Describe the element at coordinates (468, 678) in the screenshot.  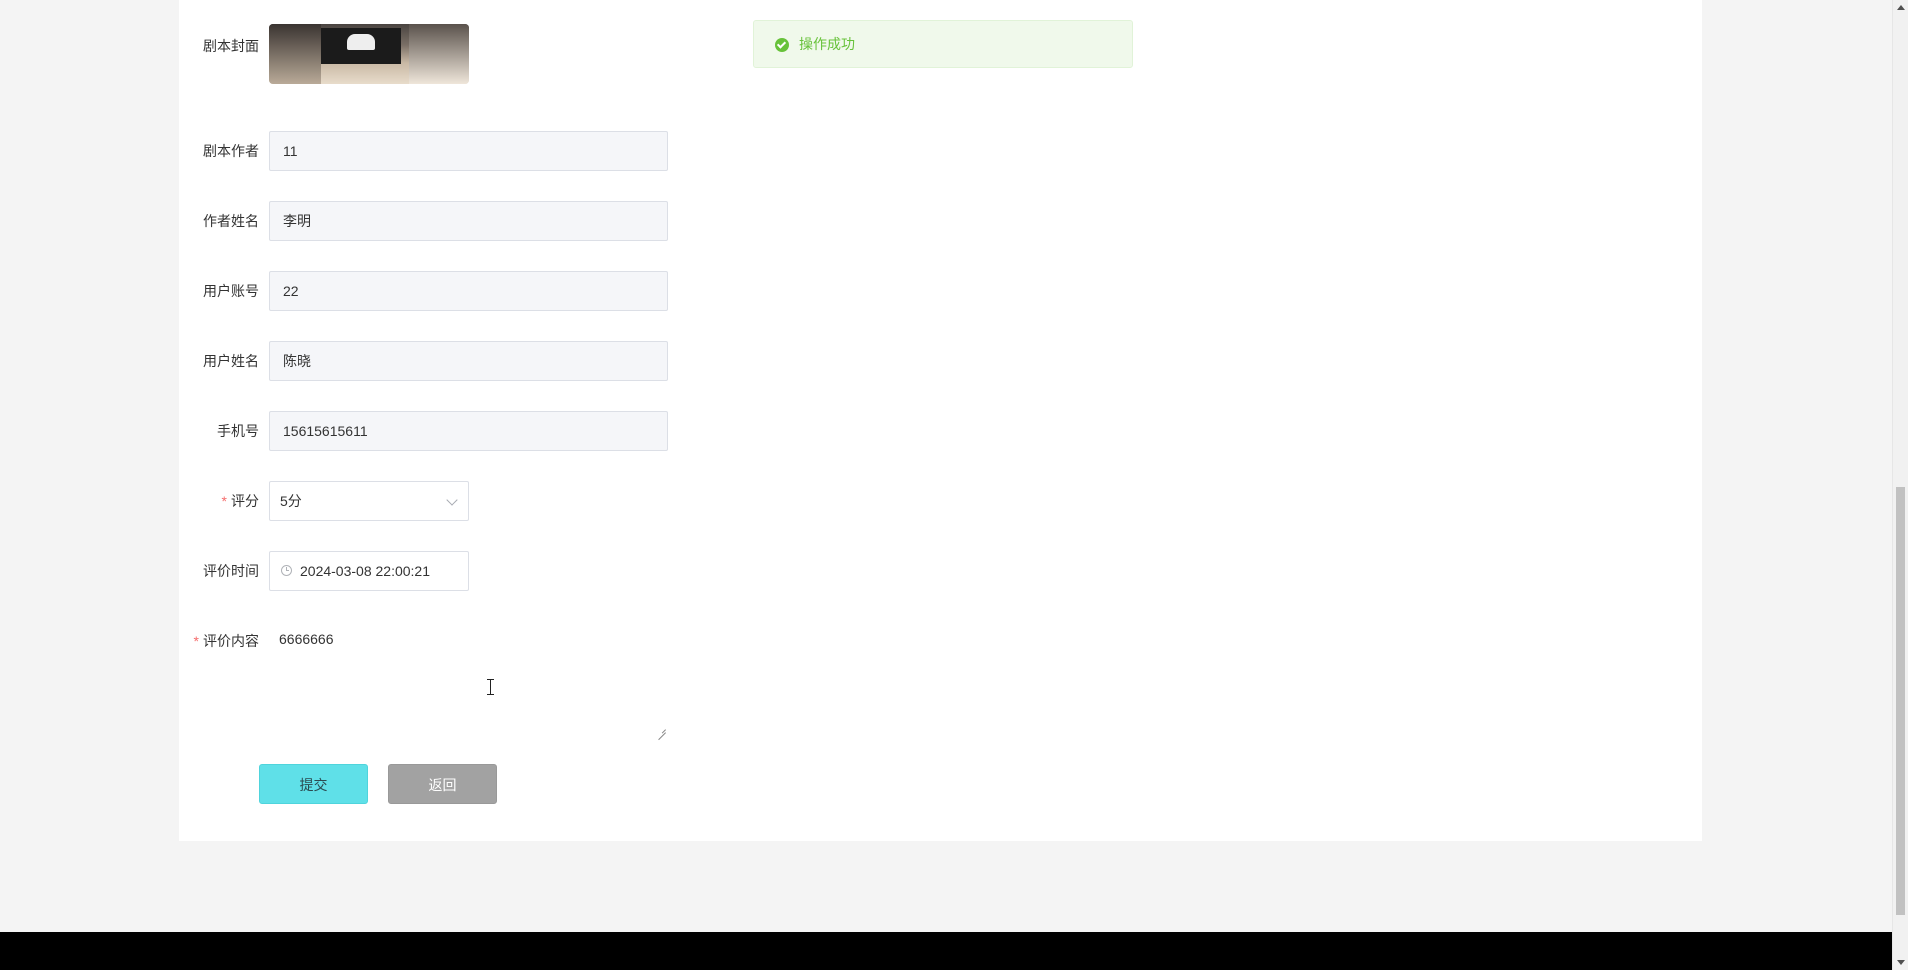
I see `review-content-textarea: 6666666` at that location.